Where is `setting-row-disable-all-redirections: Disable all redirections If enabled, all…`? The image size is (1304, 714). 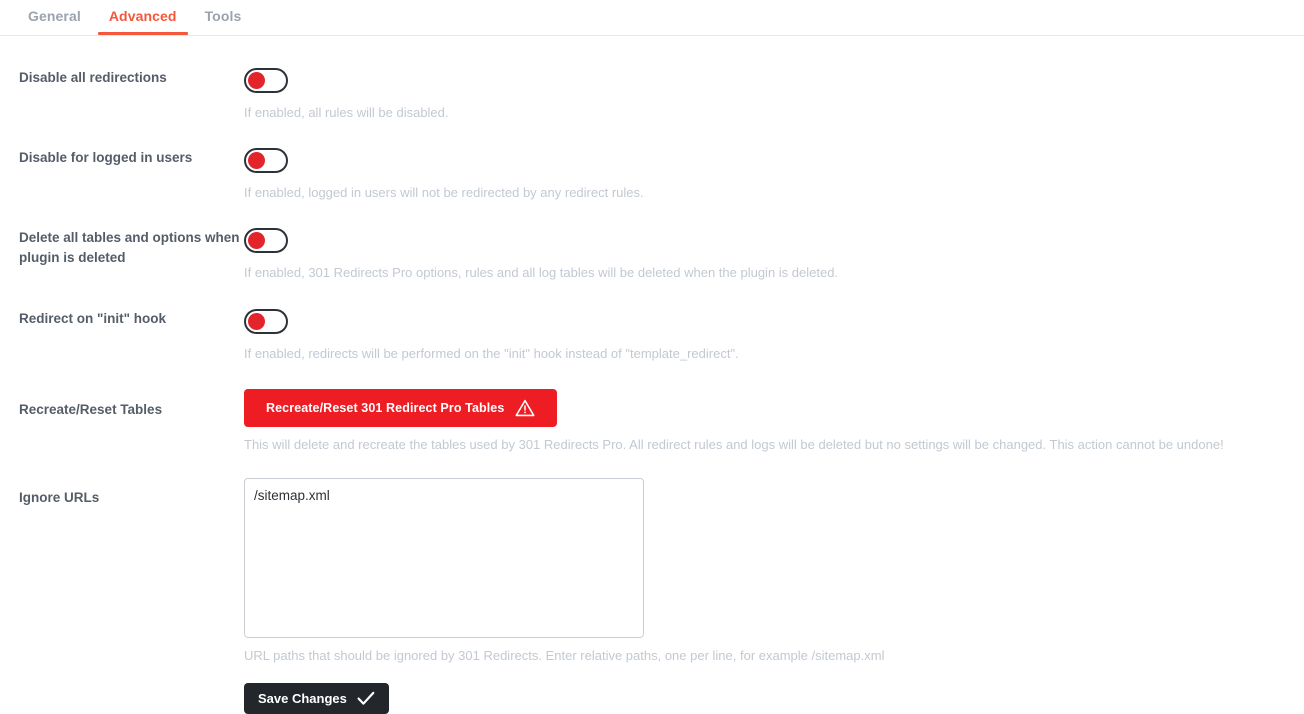 setting-row-disable-all-redirections: Disable all redirections If enabled, all… is located at coordinates (652, 95).